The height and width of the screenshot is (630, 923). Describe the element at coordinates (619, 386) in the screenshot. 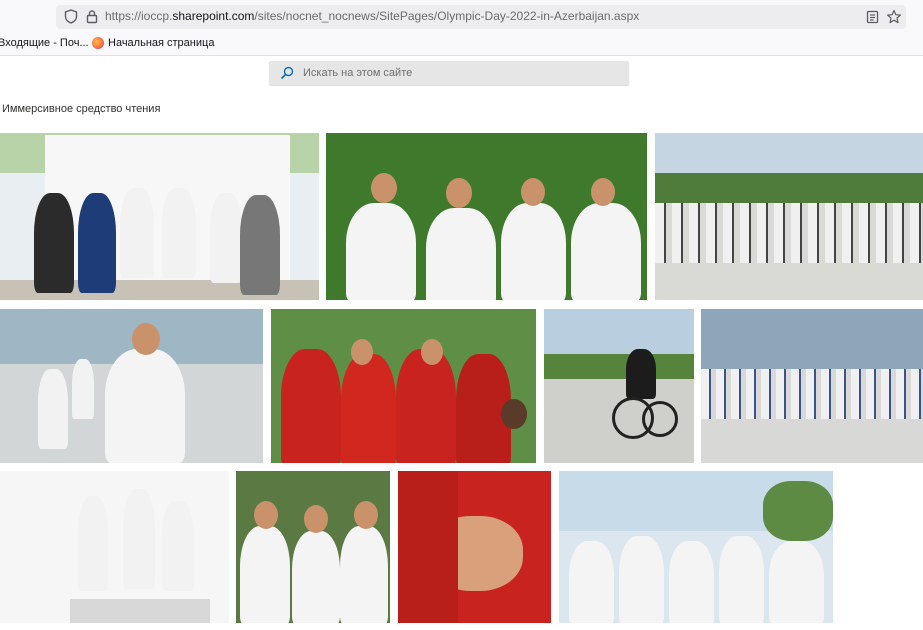

I see `photo-cyclist` at that location.